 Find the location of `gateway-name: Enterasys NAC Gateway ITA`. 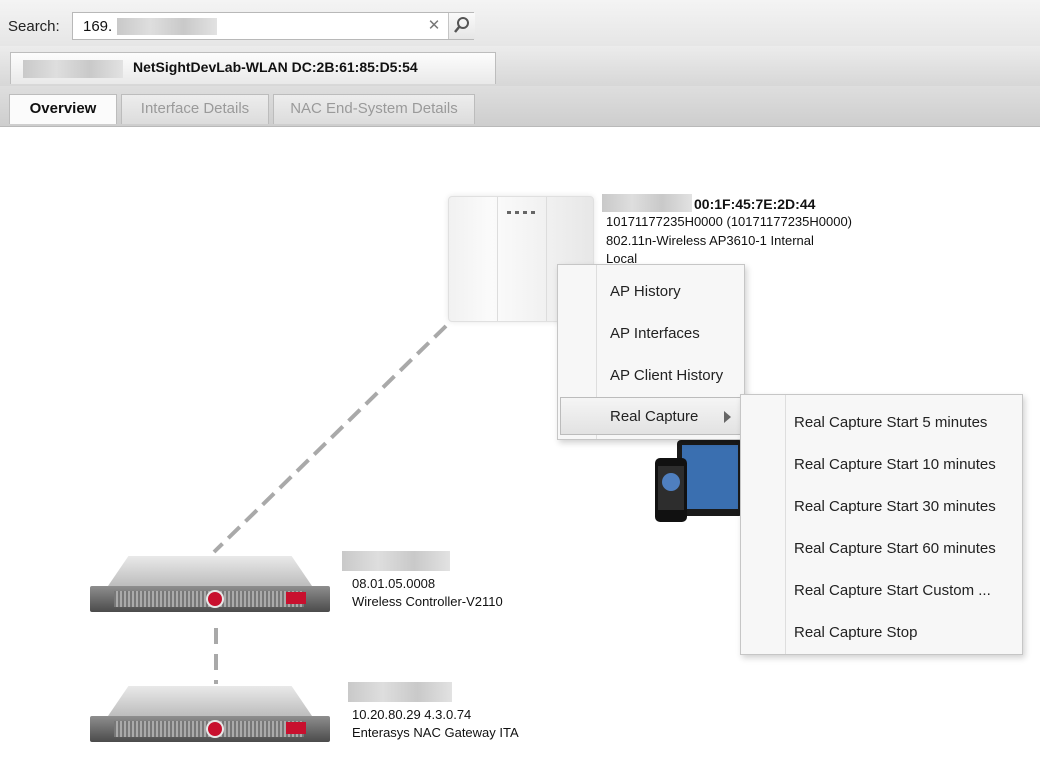

gateway-name: Enterasys NAC Gateway ITA is located at coordinates (435, 732).